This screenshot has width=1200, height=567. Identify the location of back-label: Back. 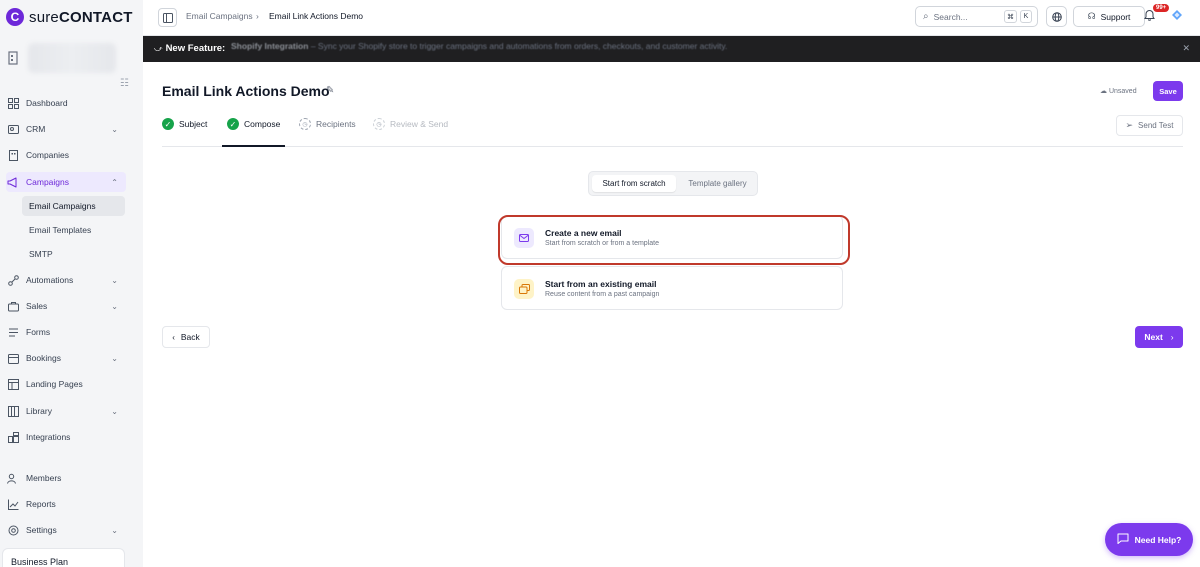
(190, 337).